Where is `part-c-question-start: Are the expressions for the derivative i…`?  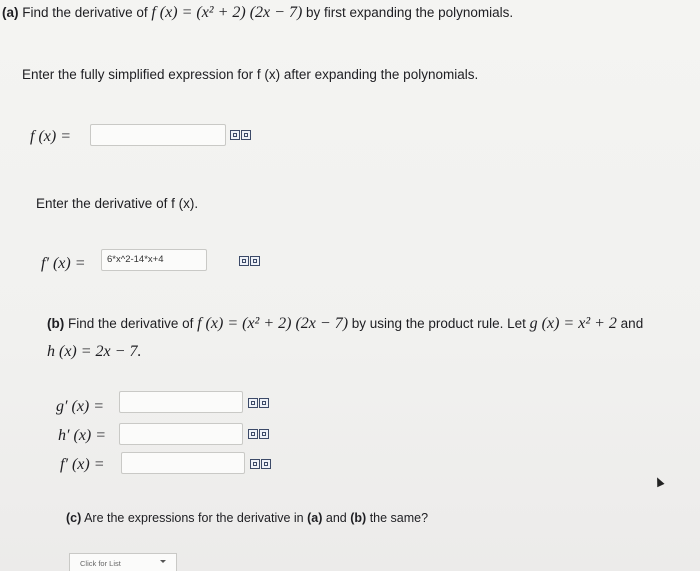
part-c-question-start: Are the expressions for the derivative i… is located at coordinates (194, 518).